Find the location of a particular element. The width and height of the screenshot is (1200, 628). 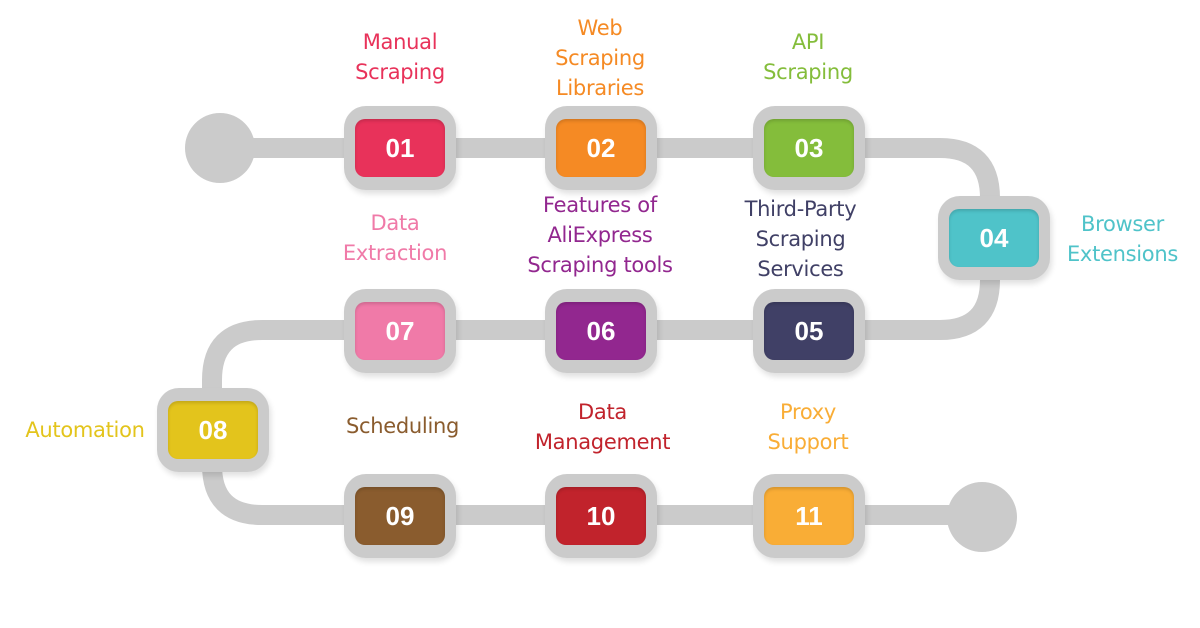

step-badge: 01 is located at coordinates (400, 148).